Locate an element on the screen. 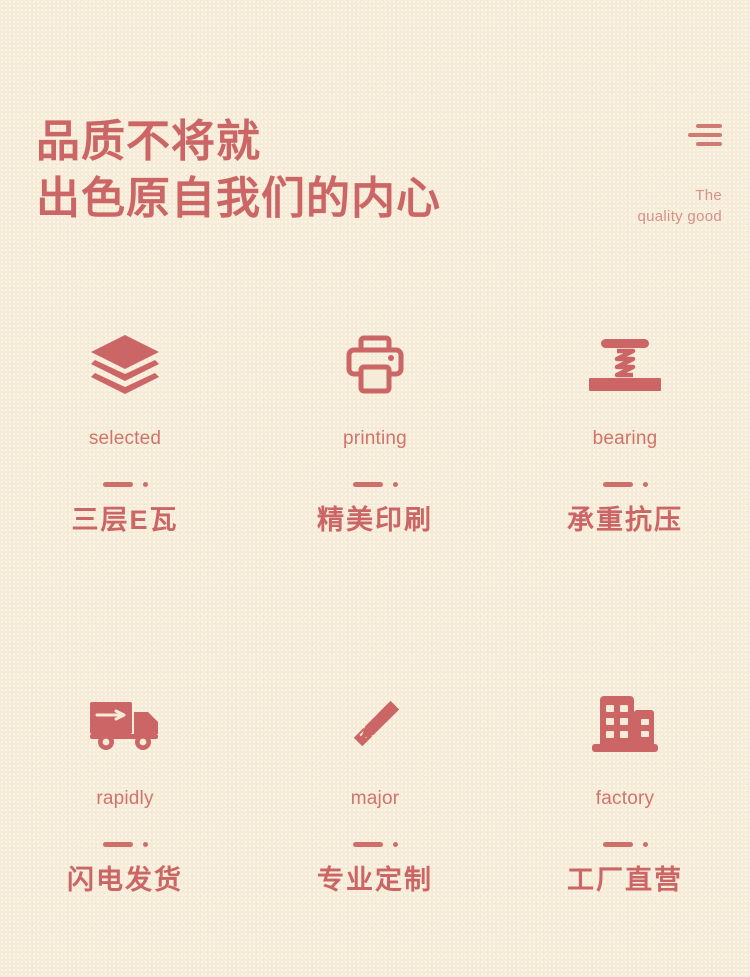 The height and width of the screenshot is (977, 750). menu-line-bottom is located at coordinates (709, 144).